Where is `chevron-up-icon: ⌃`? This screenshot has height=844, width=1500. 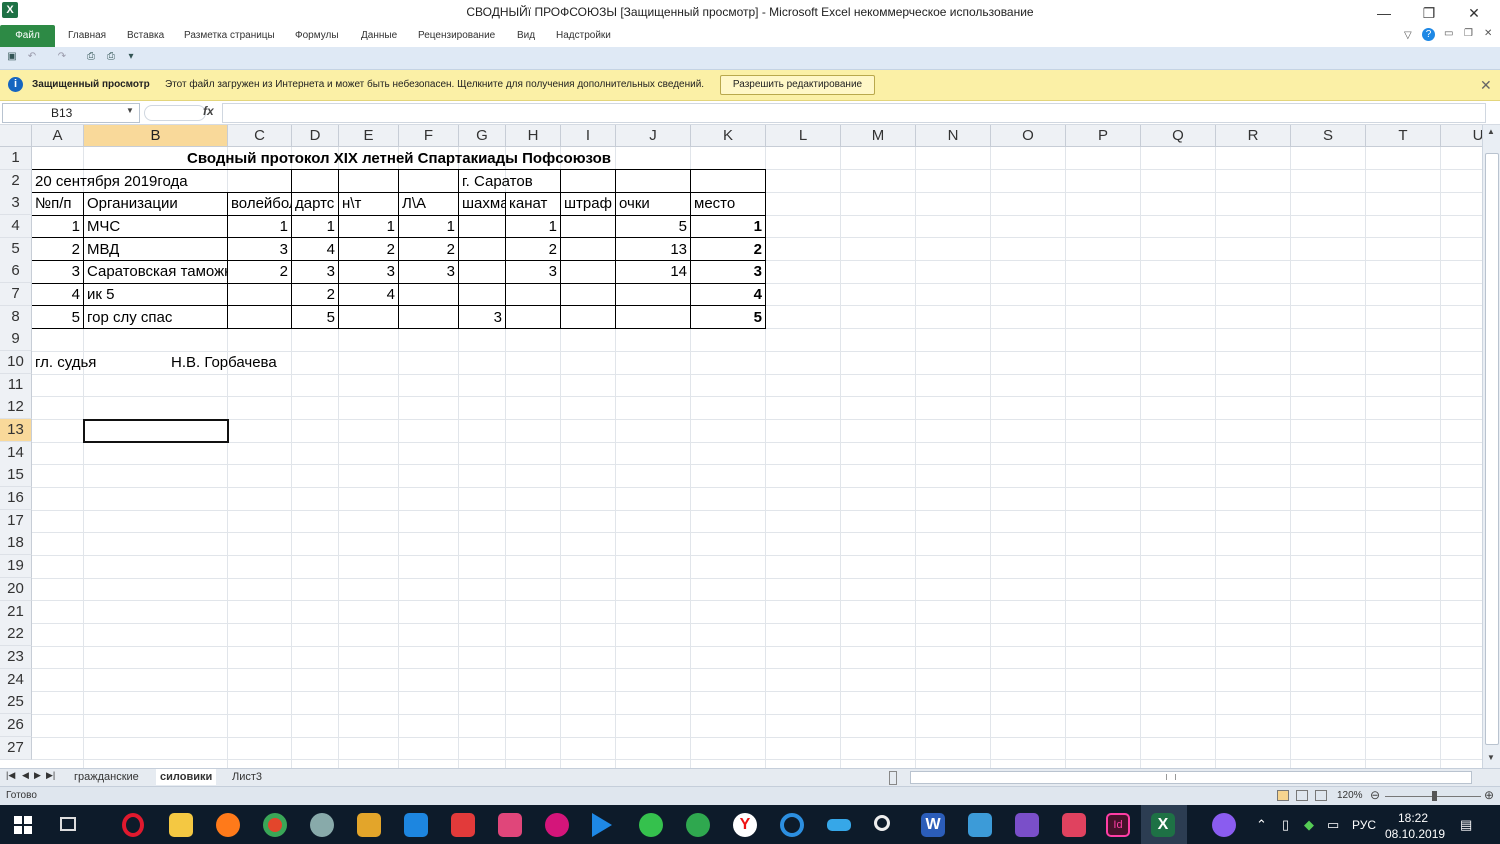 chevron-up-icon: ⌃ is located at coordinates (1261, 825).